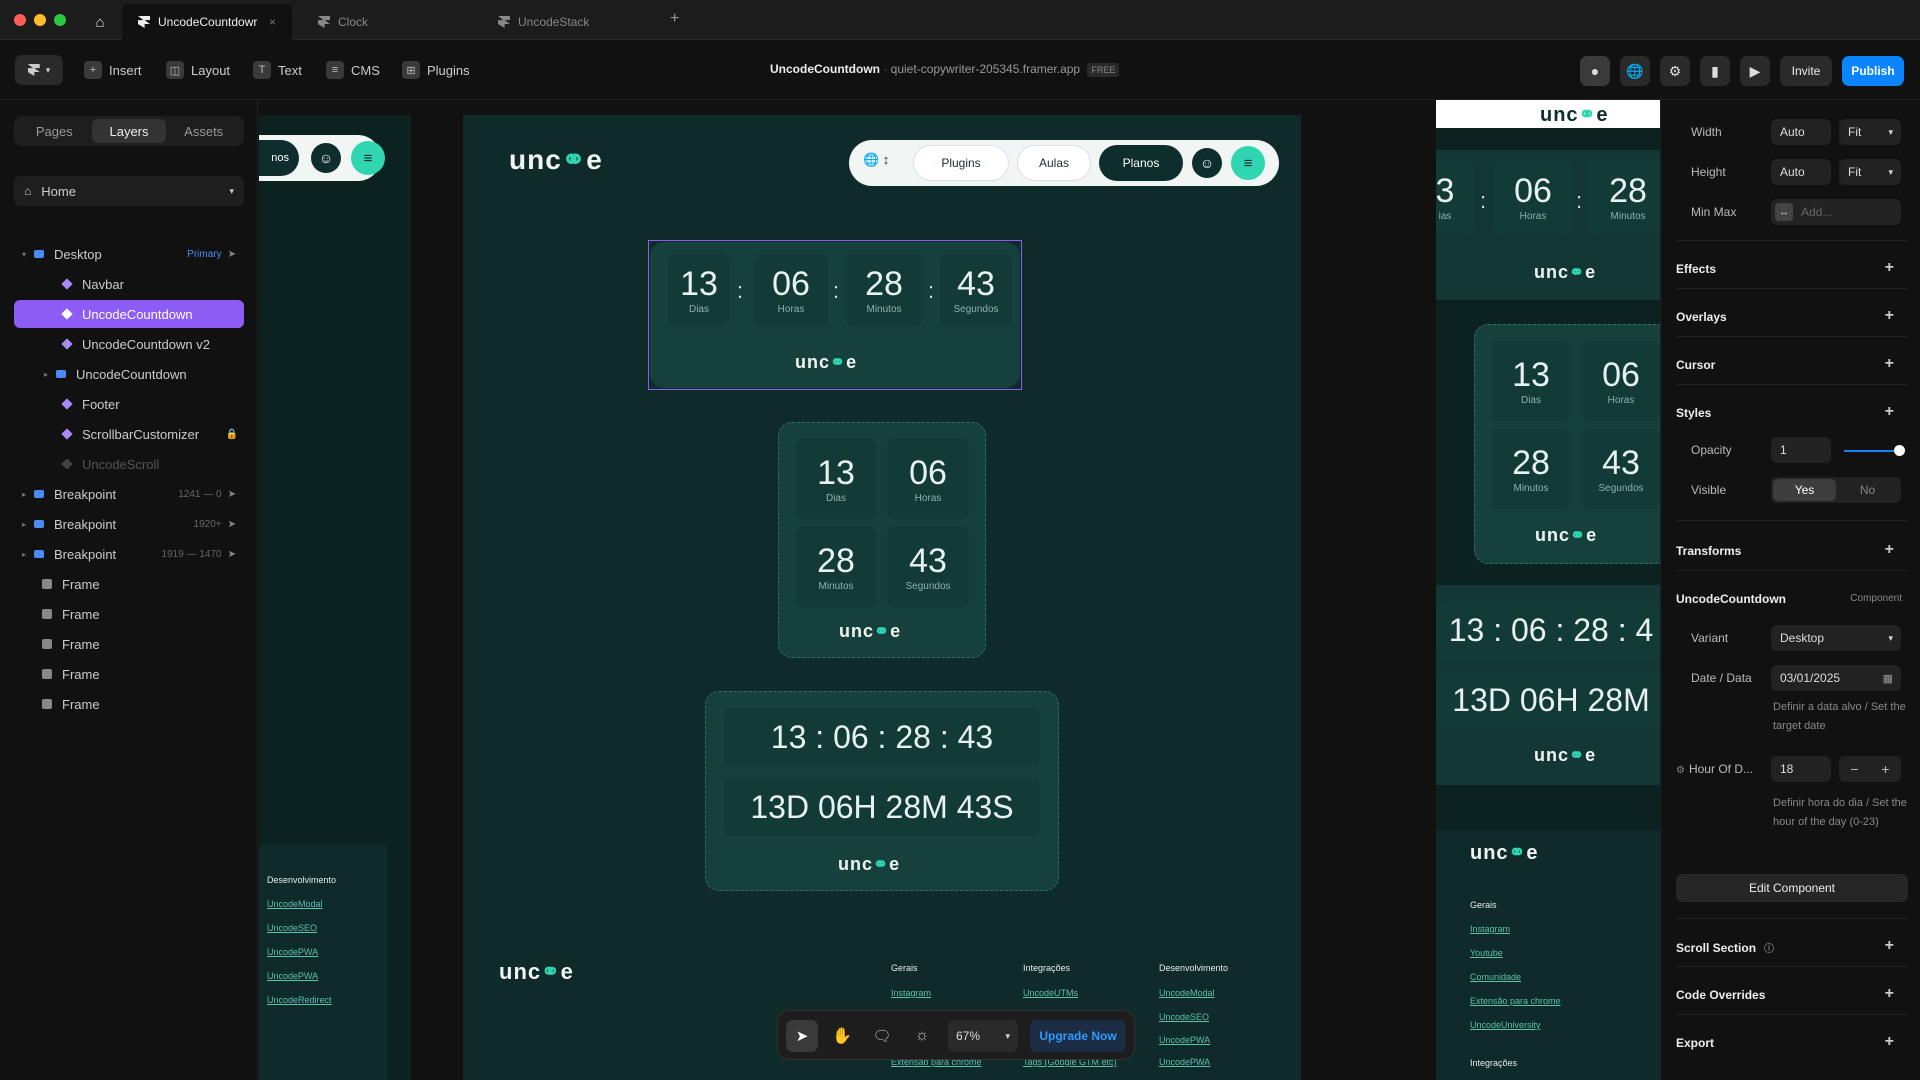 The height and width of the screenshot is (1080, 1920). Describe the element at coordinates (203, 131) in the screenshot. I see `tab-assets: Assets` at that location.